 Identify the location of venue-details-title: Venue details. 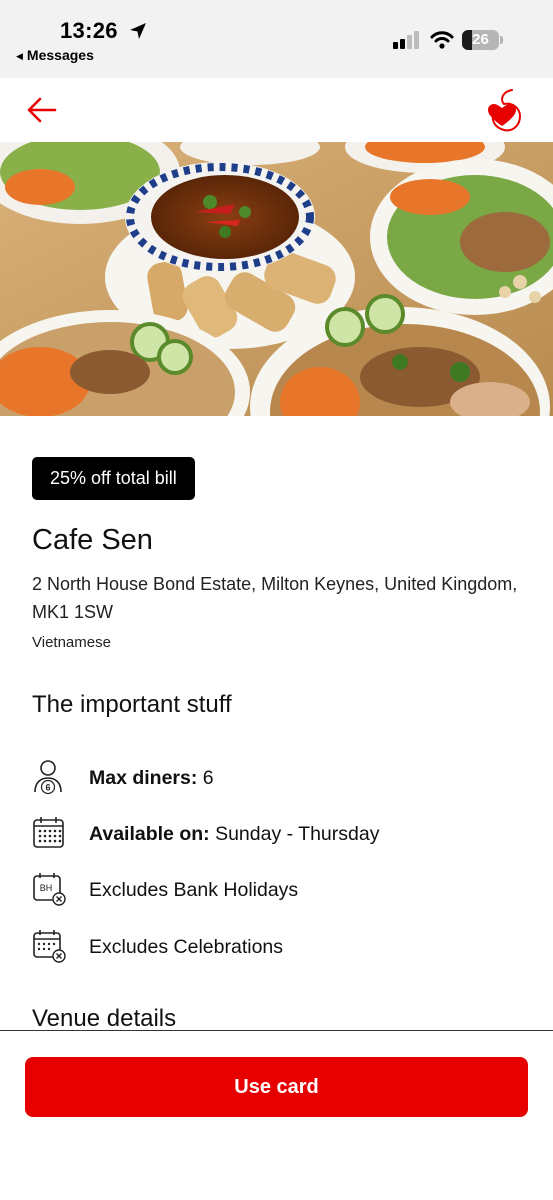
(104, 1018).